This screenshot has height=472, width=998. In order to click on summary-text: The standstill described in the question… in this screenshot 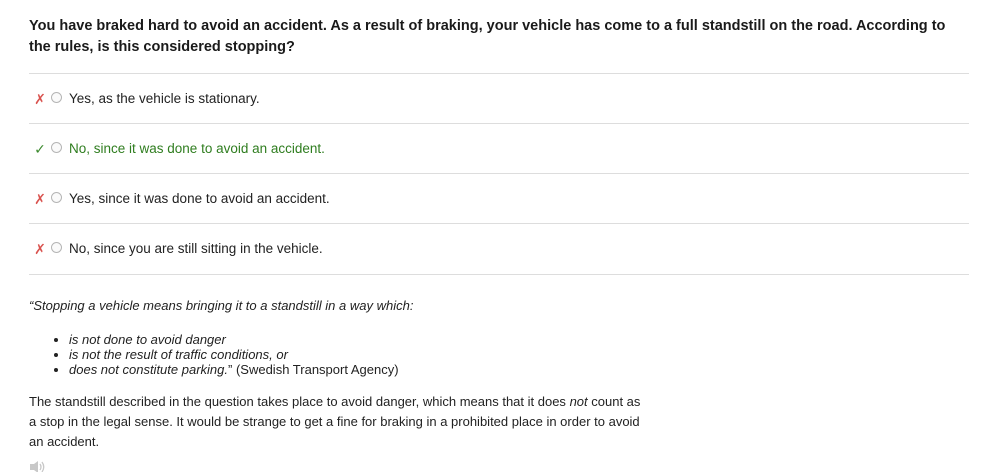, I will do `click(299, 401)`.